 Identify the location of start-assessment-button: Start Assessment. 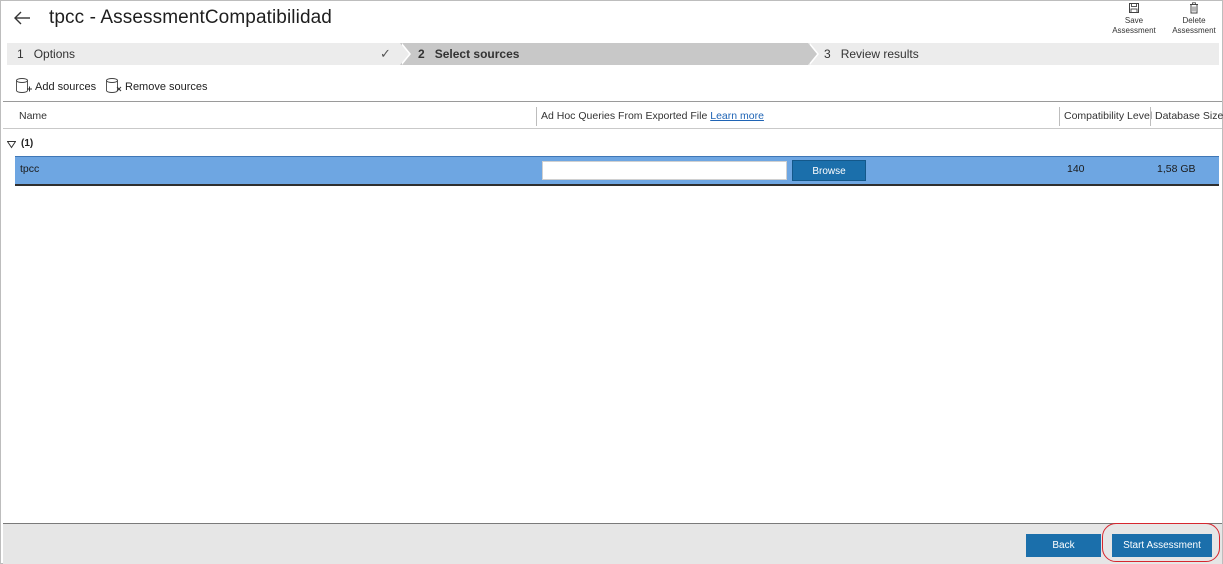
(1162, 545).